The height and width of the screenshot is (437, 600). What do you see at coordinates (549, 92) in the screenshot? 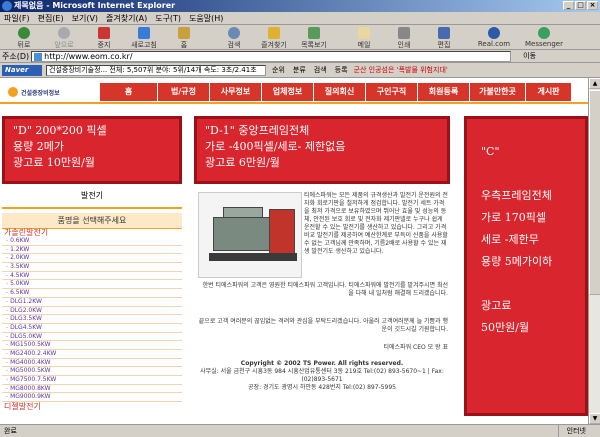
I see `nav-board: 게시판` at bounding box center [549, 92].